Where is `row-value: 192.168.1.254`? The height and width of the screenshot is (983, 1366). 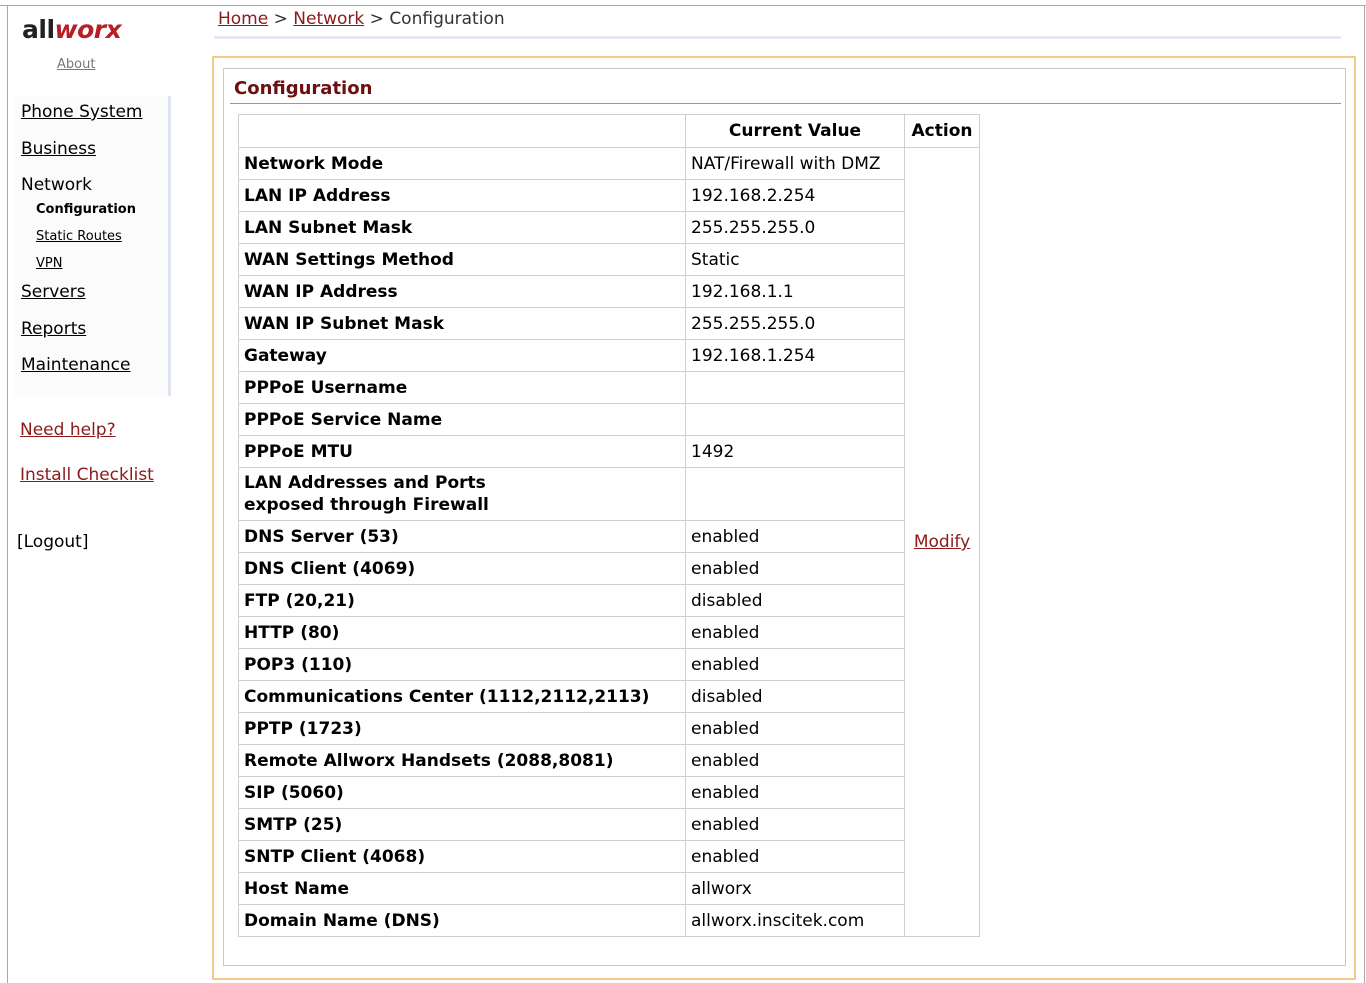
row-value: 192.168.1.254 is located at coordinates (795, 355).